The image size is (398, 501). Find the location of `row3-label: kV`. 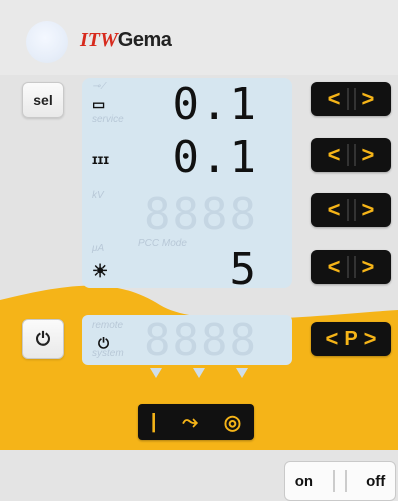

row3-label: kV is located at coordinates (98, 195).